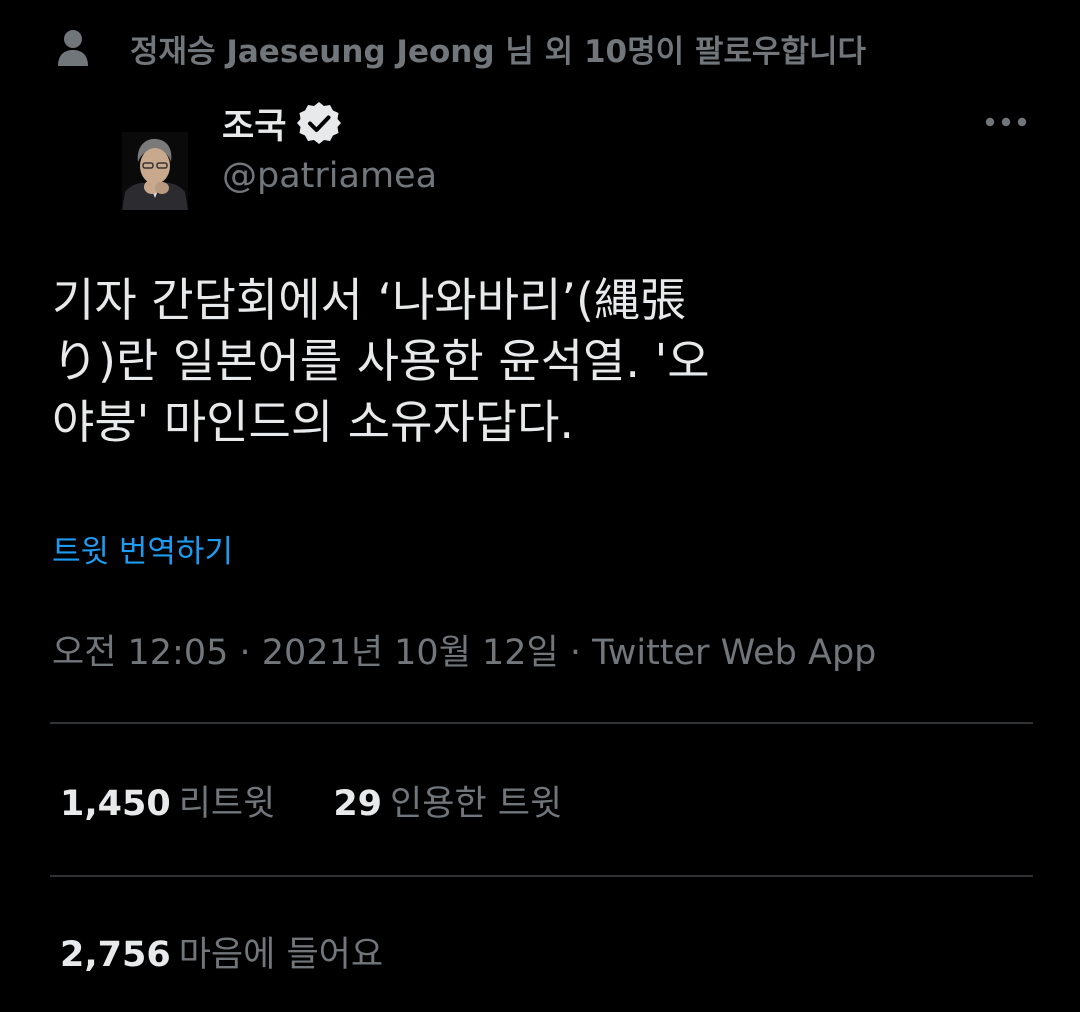  I want to click on more-icon, so click(1006, 122).